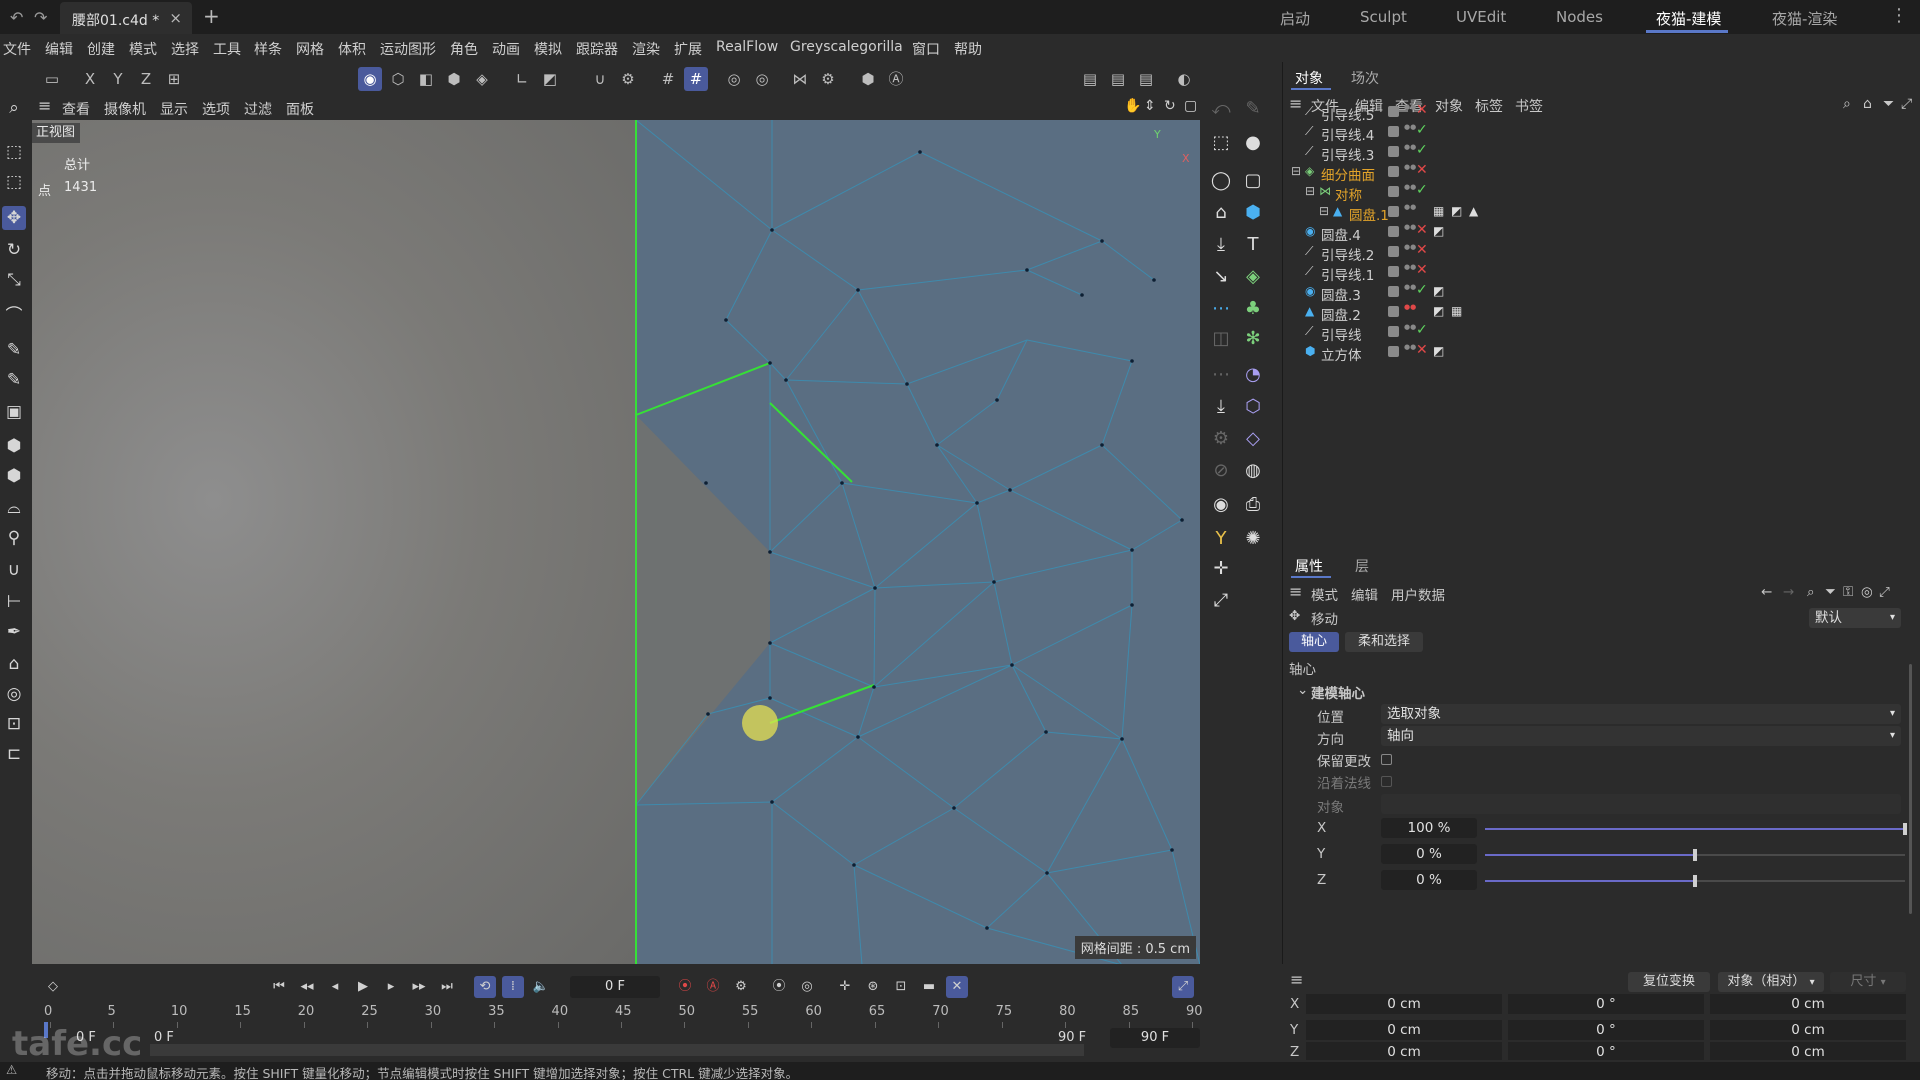  What do you see at coordinates (143, 49) in the screenshot?
I see `menu-mode: 模式` at bounding box center [143, 49].